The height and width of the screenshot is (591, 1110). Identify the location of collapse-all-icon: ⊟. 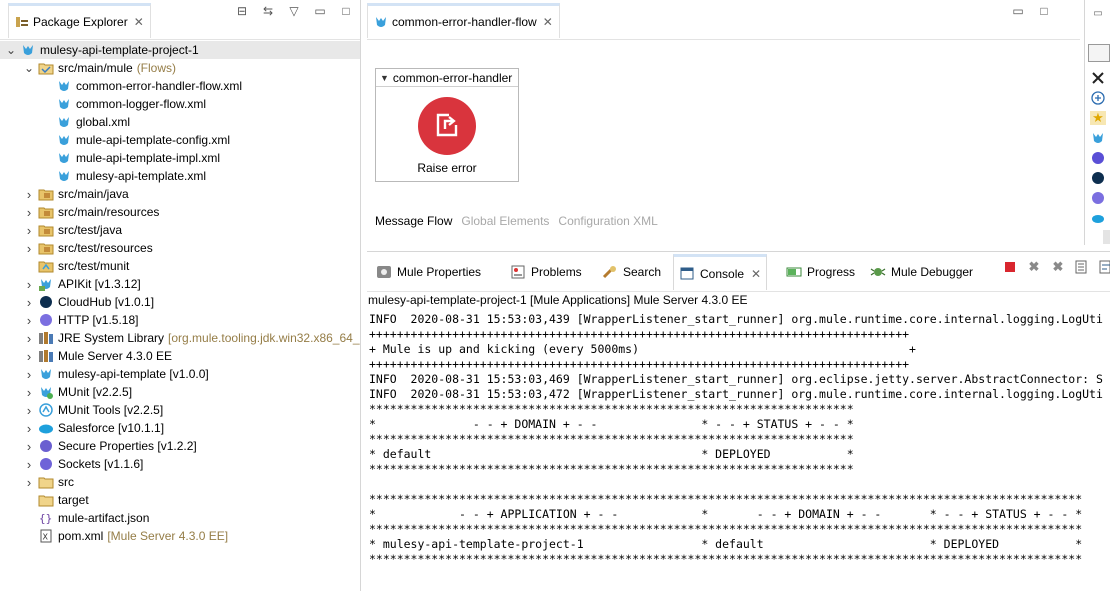
(242, 11).